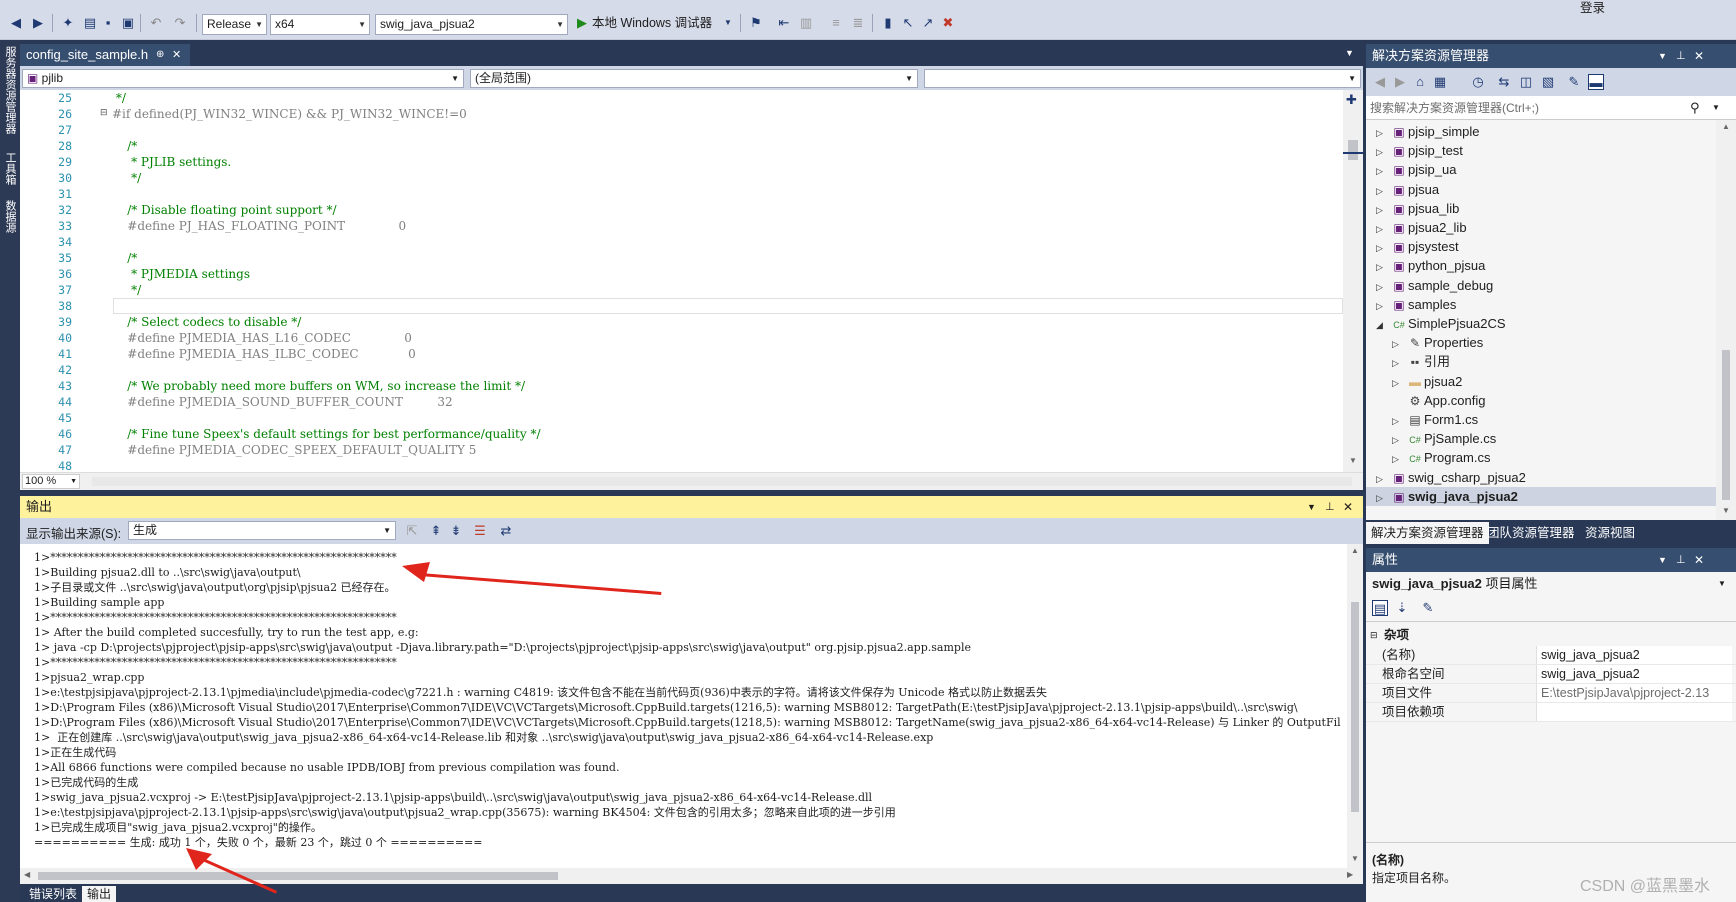 This screenshot has height=902, width=1736. What do you see at coordinates (1541, 131) in the screenshot?
I see `tree-item: ▷ ▣ pjsip_simple` at bounding box center [1541, 131].